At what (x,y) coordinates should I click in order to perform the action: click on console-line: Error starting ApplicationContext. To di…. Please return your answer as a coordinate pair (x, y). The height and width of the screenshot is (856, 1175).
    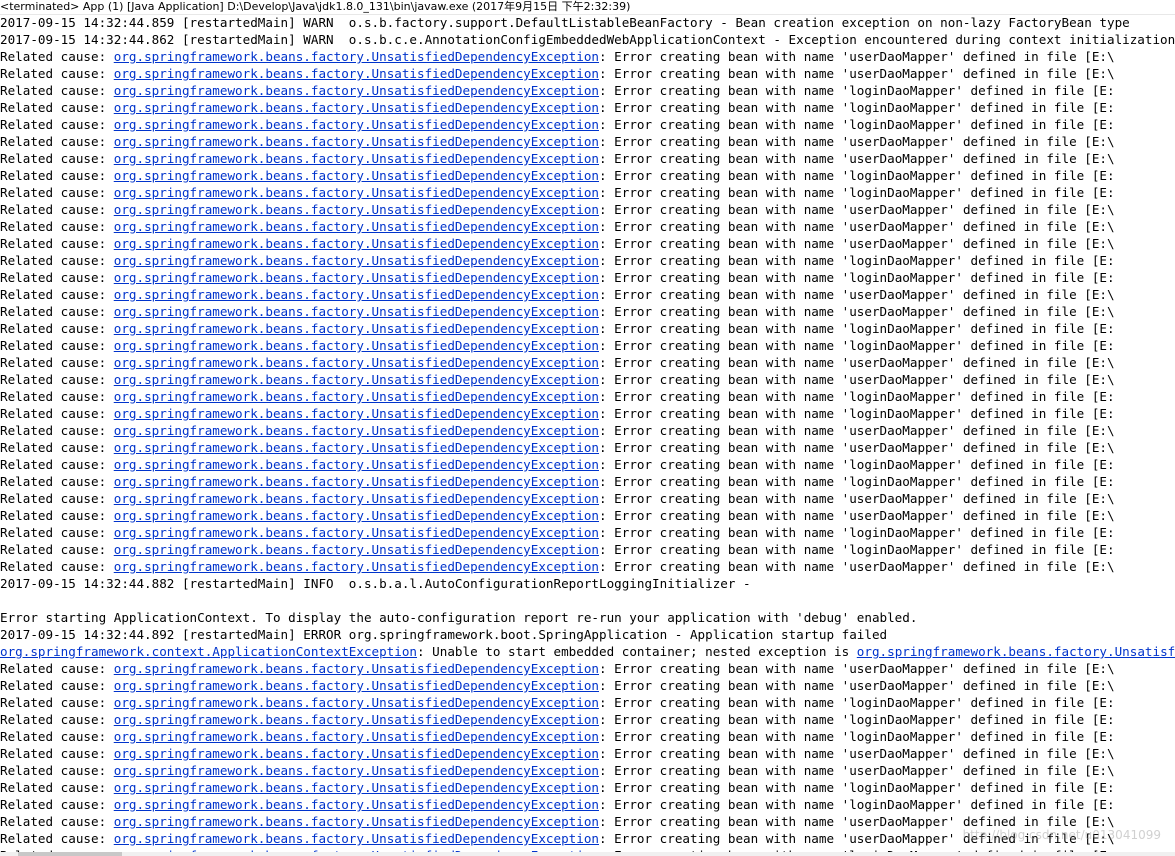
    Looking at the image, I should click on (587, 617).